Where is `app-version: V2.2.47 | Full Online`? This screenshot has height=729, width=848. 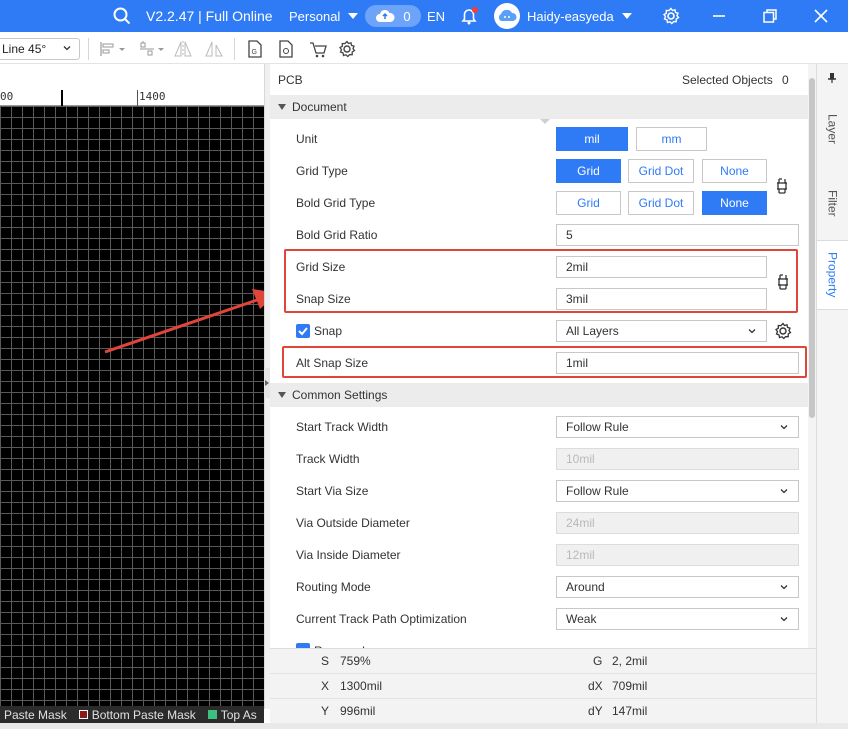
app-version: V2.2.47 | Full Online is located at coordinates (209, 16).